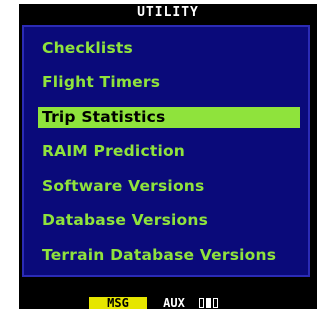 This screenshot has height=310, width=335. Describe the element at coordinates (169, 117) in the screenshot. I see `menu-item-trip-statistics: Trip Statistics` at that location.